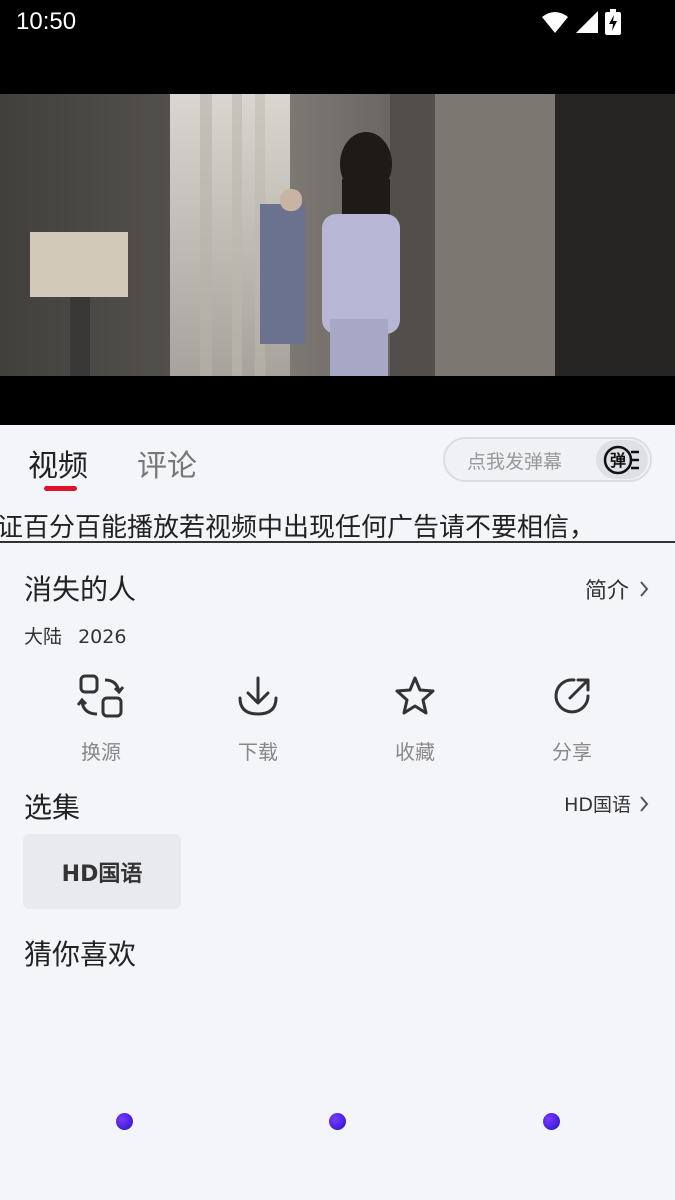 This screenshot has width=675, height=1200. I want to click on status-time: 10:50, so click(46, 21).